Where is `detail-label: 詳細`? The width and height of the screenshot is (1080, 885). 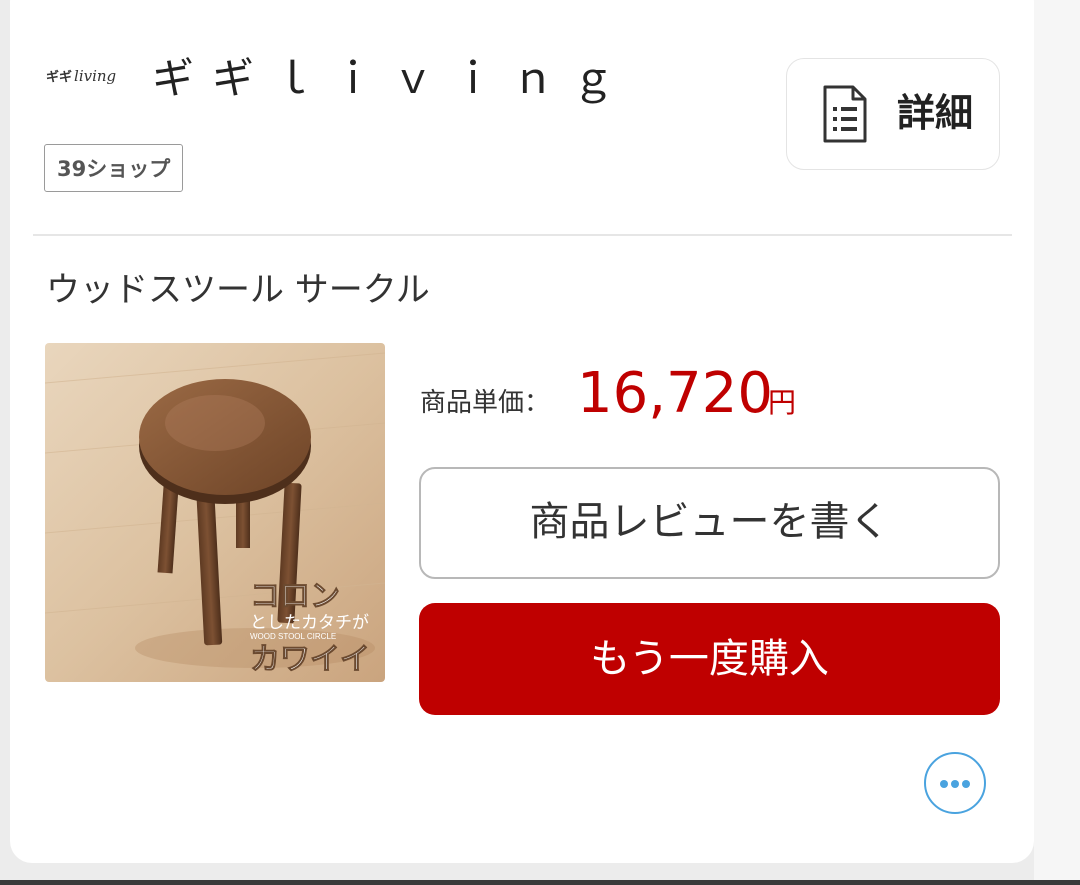 detail-label: 詳細 is located at coordinates (935, 113).